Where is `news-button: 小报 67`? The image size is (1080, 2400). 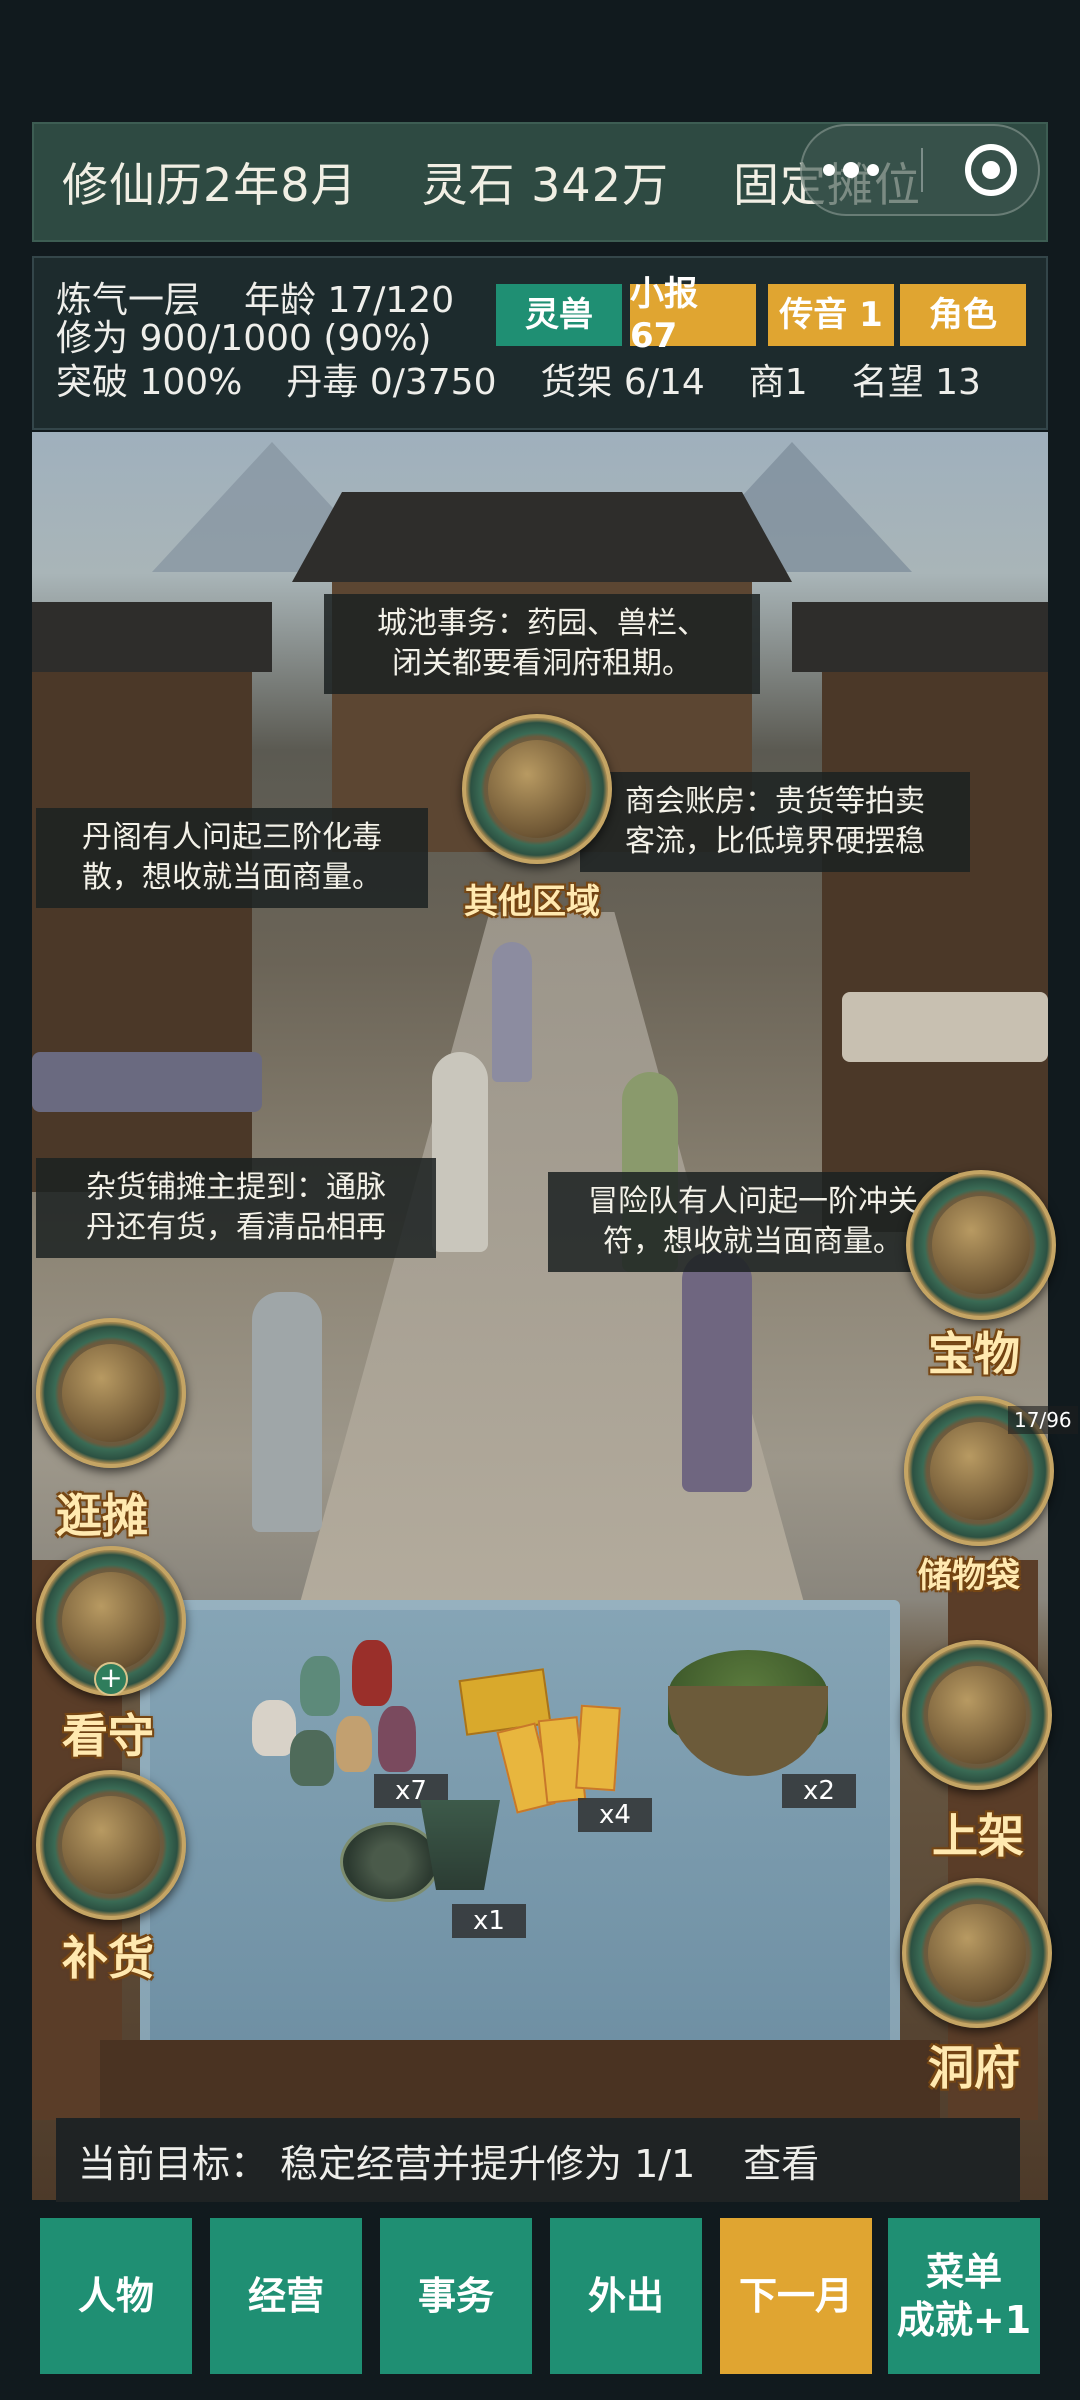 news-button: 小报 67 is located at coordinates (693, 315).